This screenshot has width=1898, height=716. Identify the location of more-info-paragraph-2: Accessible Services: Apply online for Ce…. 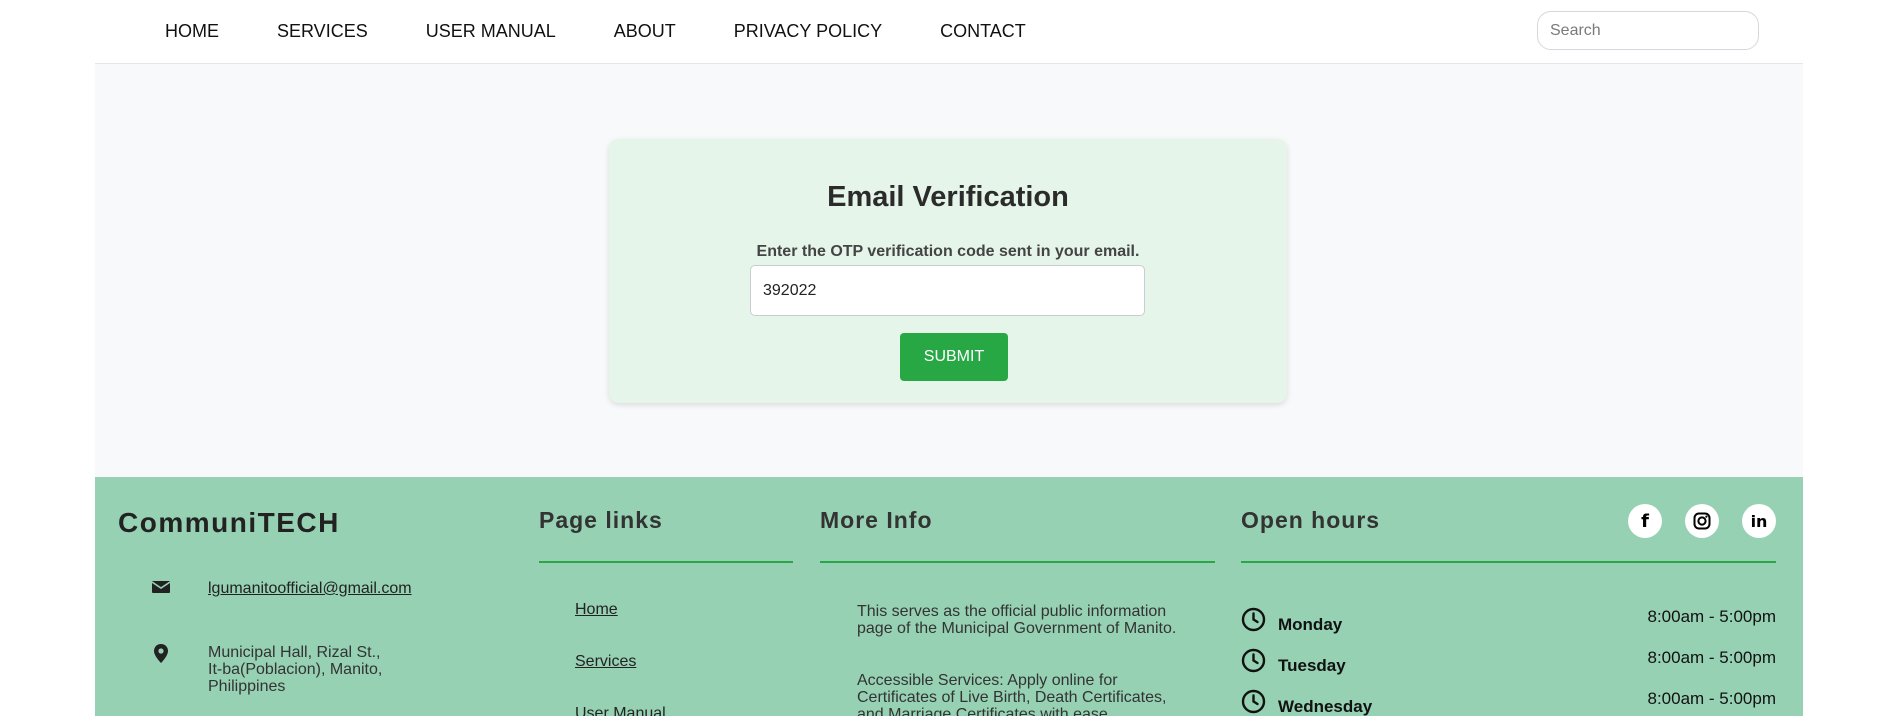
(1027, 694).